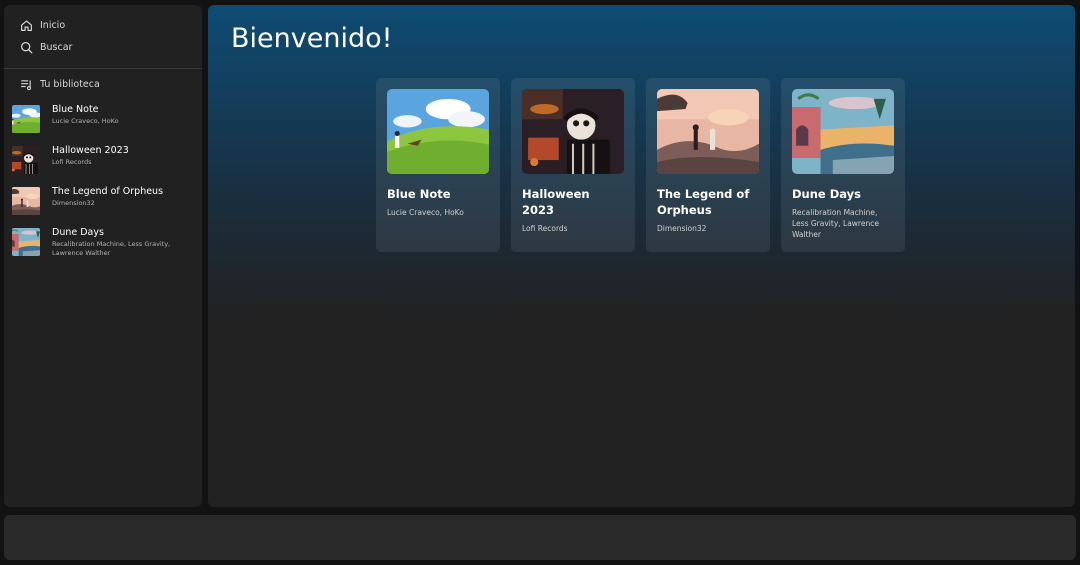  Describe the element at coordinates (103, 84) in the screenshot. I see `library-header: Tu biblioteca` at that location.